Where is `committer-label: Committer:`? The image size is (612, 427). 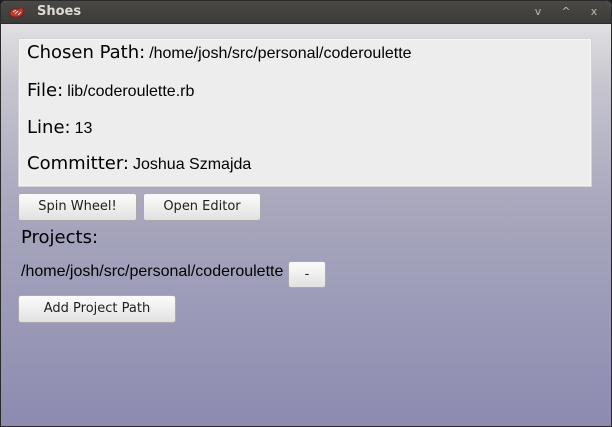
committer-label: Committer: is located at coordinates (78, 163).